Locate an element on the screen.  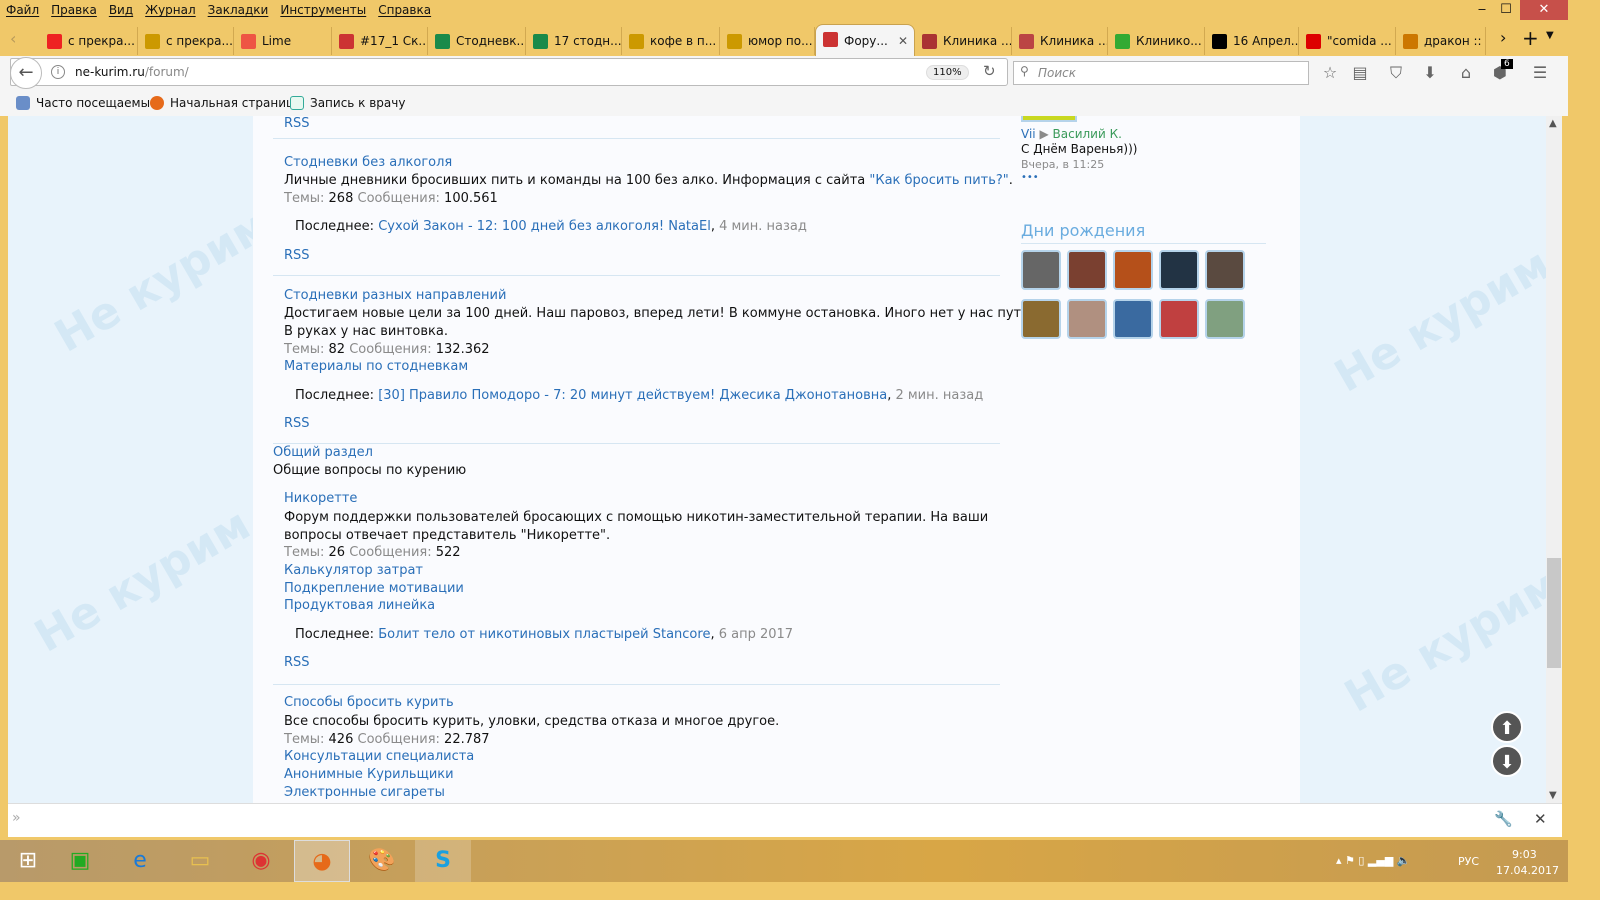
forum-title-no-alcohol: Стодневки без алкоголя is located at coordinates (368, 162).